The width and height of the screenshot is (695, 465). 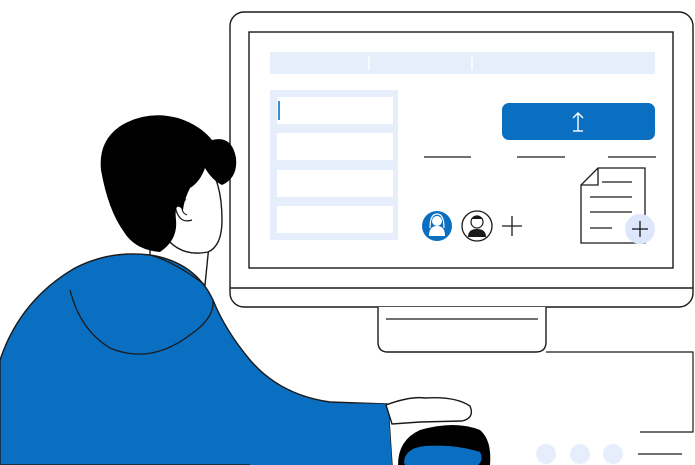 I want to click on desk-line, so click(x=620, y=392).